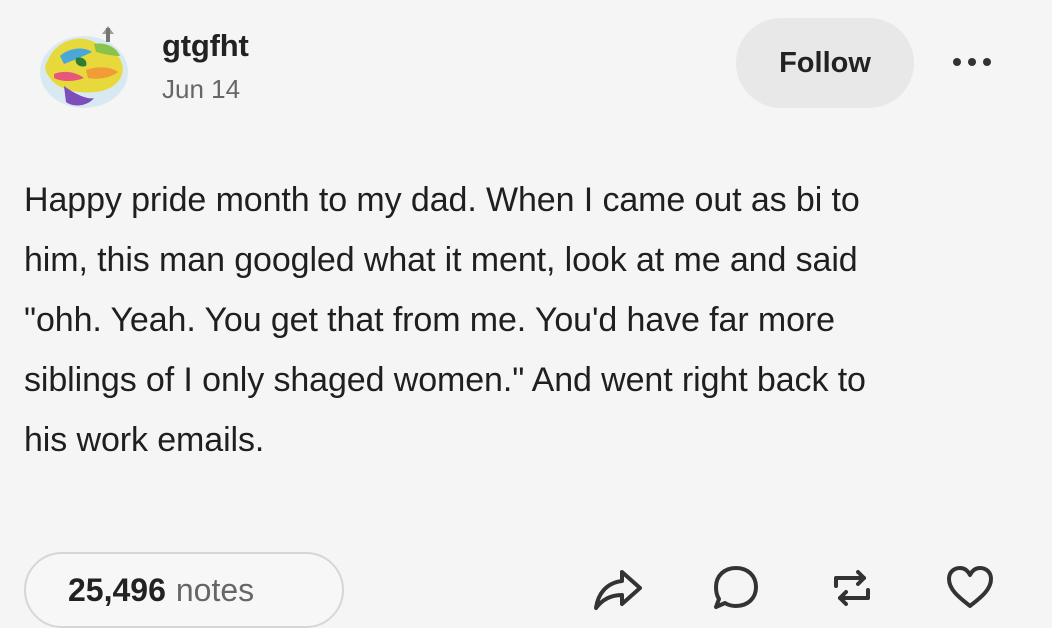 This screenshot has width=1052, height=628. I want to click on share-icon, so click(618, 588).